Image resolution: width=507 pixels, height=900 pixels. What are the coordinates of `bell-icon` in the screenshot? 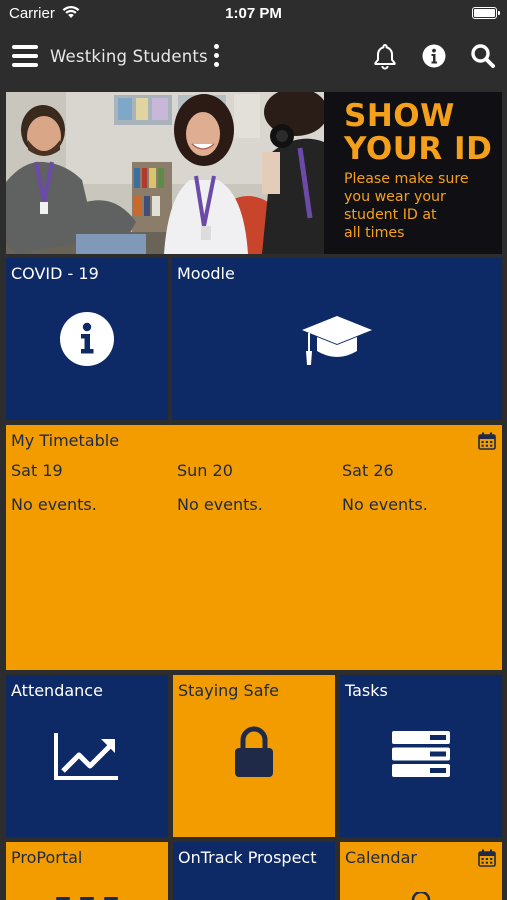 It's located at (385, 56).